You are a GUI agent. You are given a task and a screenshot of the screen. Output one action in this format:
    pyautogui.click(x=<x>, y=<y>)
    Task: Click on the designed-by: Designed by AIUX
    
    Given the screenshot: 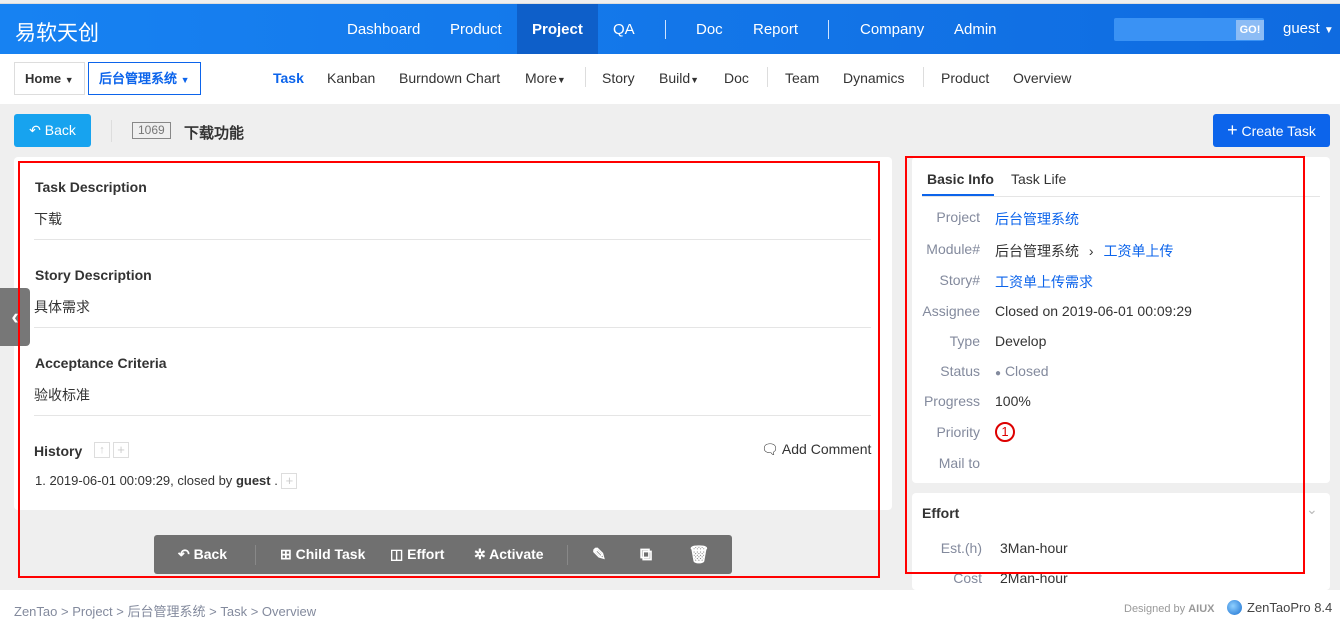 What is the action you would take?
    pyautogui.click(x=1169, y=609)
    